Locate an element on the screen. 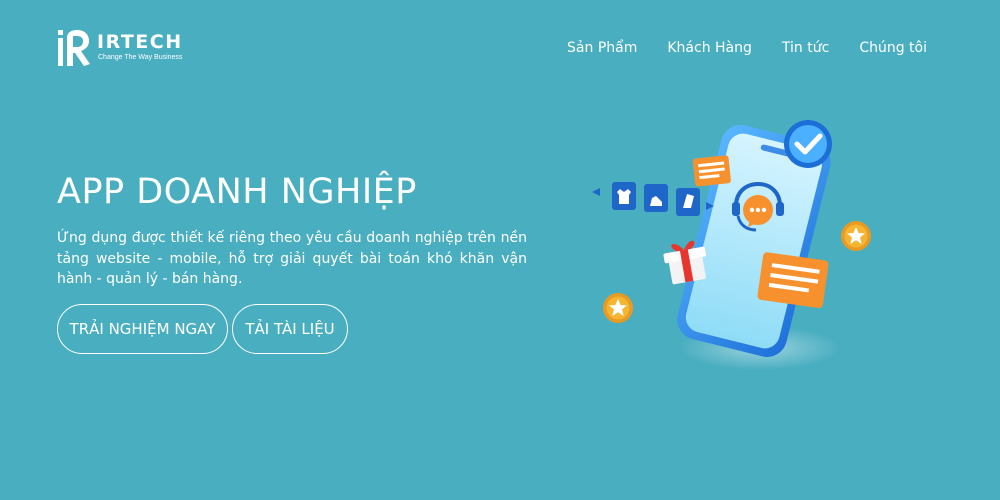 Image resolution: width=1000 pixels, height=500 pixels. nav-item-customers: Khách Hàng is located at coordinates (709, 48).